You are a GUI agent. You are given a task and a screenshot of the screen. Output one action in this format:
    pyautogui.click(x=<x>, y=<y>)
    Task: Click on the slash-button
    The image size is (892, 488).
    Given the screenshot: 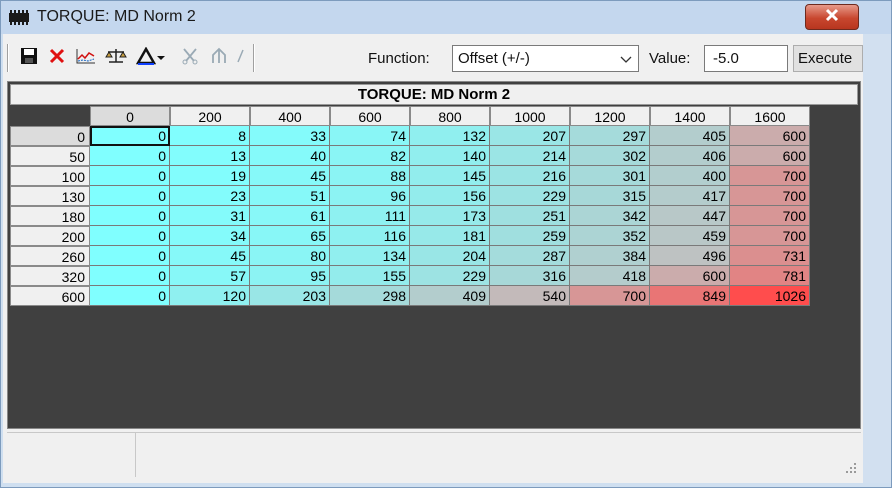 What is the action you would take?
    pyautogui.click(x=240, y=58)
    